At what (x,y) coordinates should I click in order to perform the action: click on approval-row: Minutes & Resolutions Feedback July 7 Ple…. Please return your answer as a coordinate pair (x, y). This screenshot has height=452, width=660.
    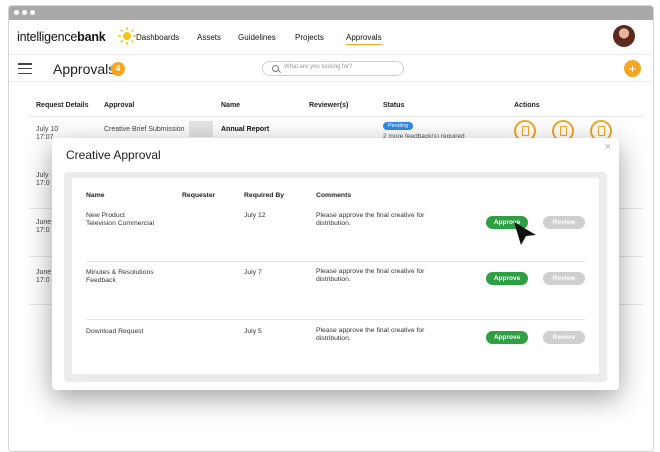
    Looking at the image, I should click on (335, 291).